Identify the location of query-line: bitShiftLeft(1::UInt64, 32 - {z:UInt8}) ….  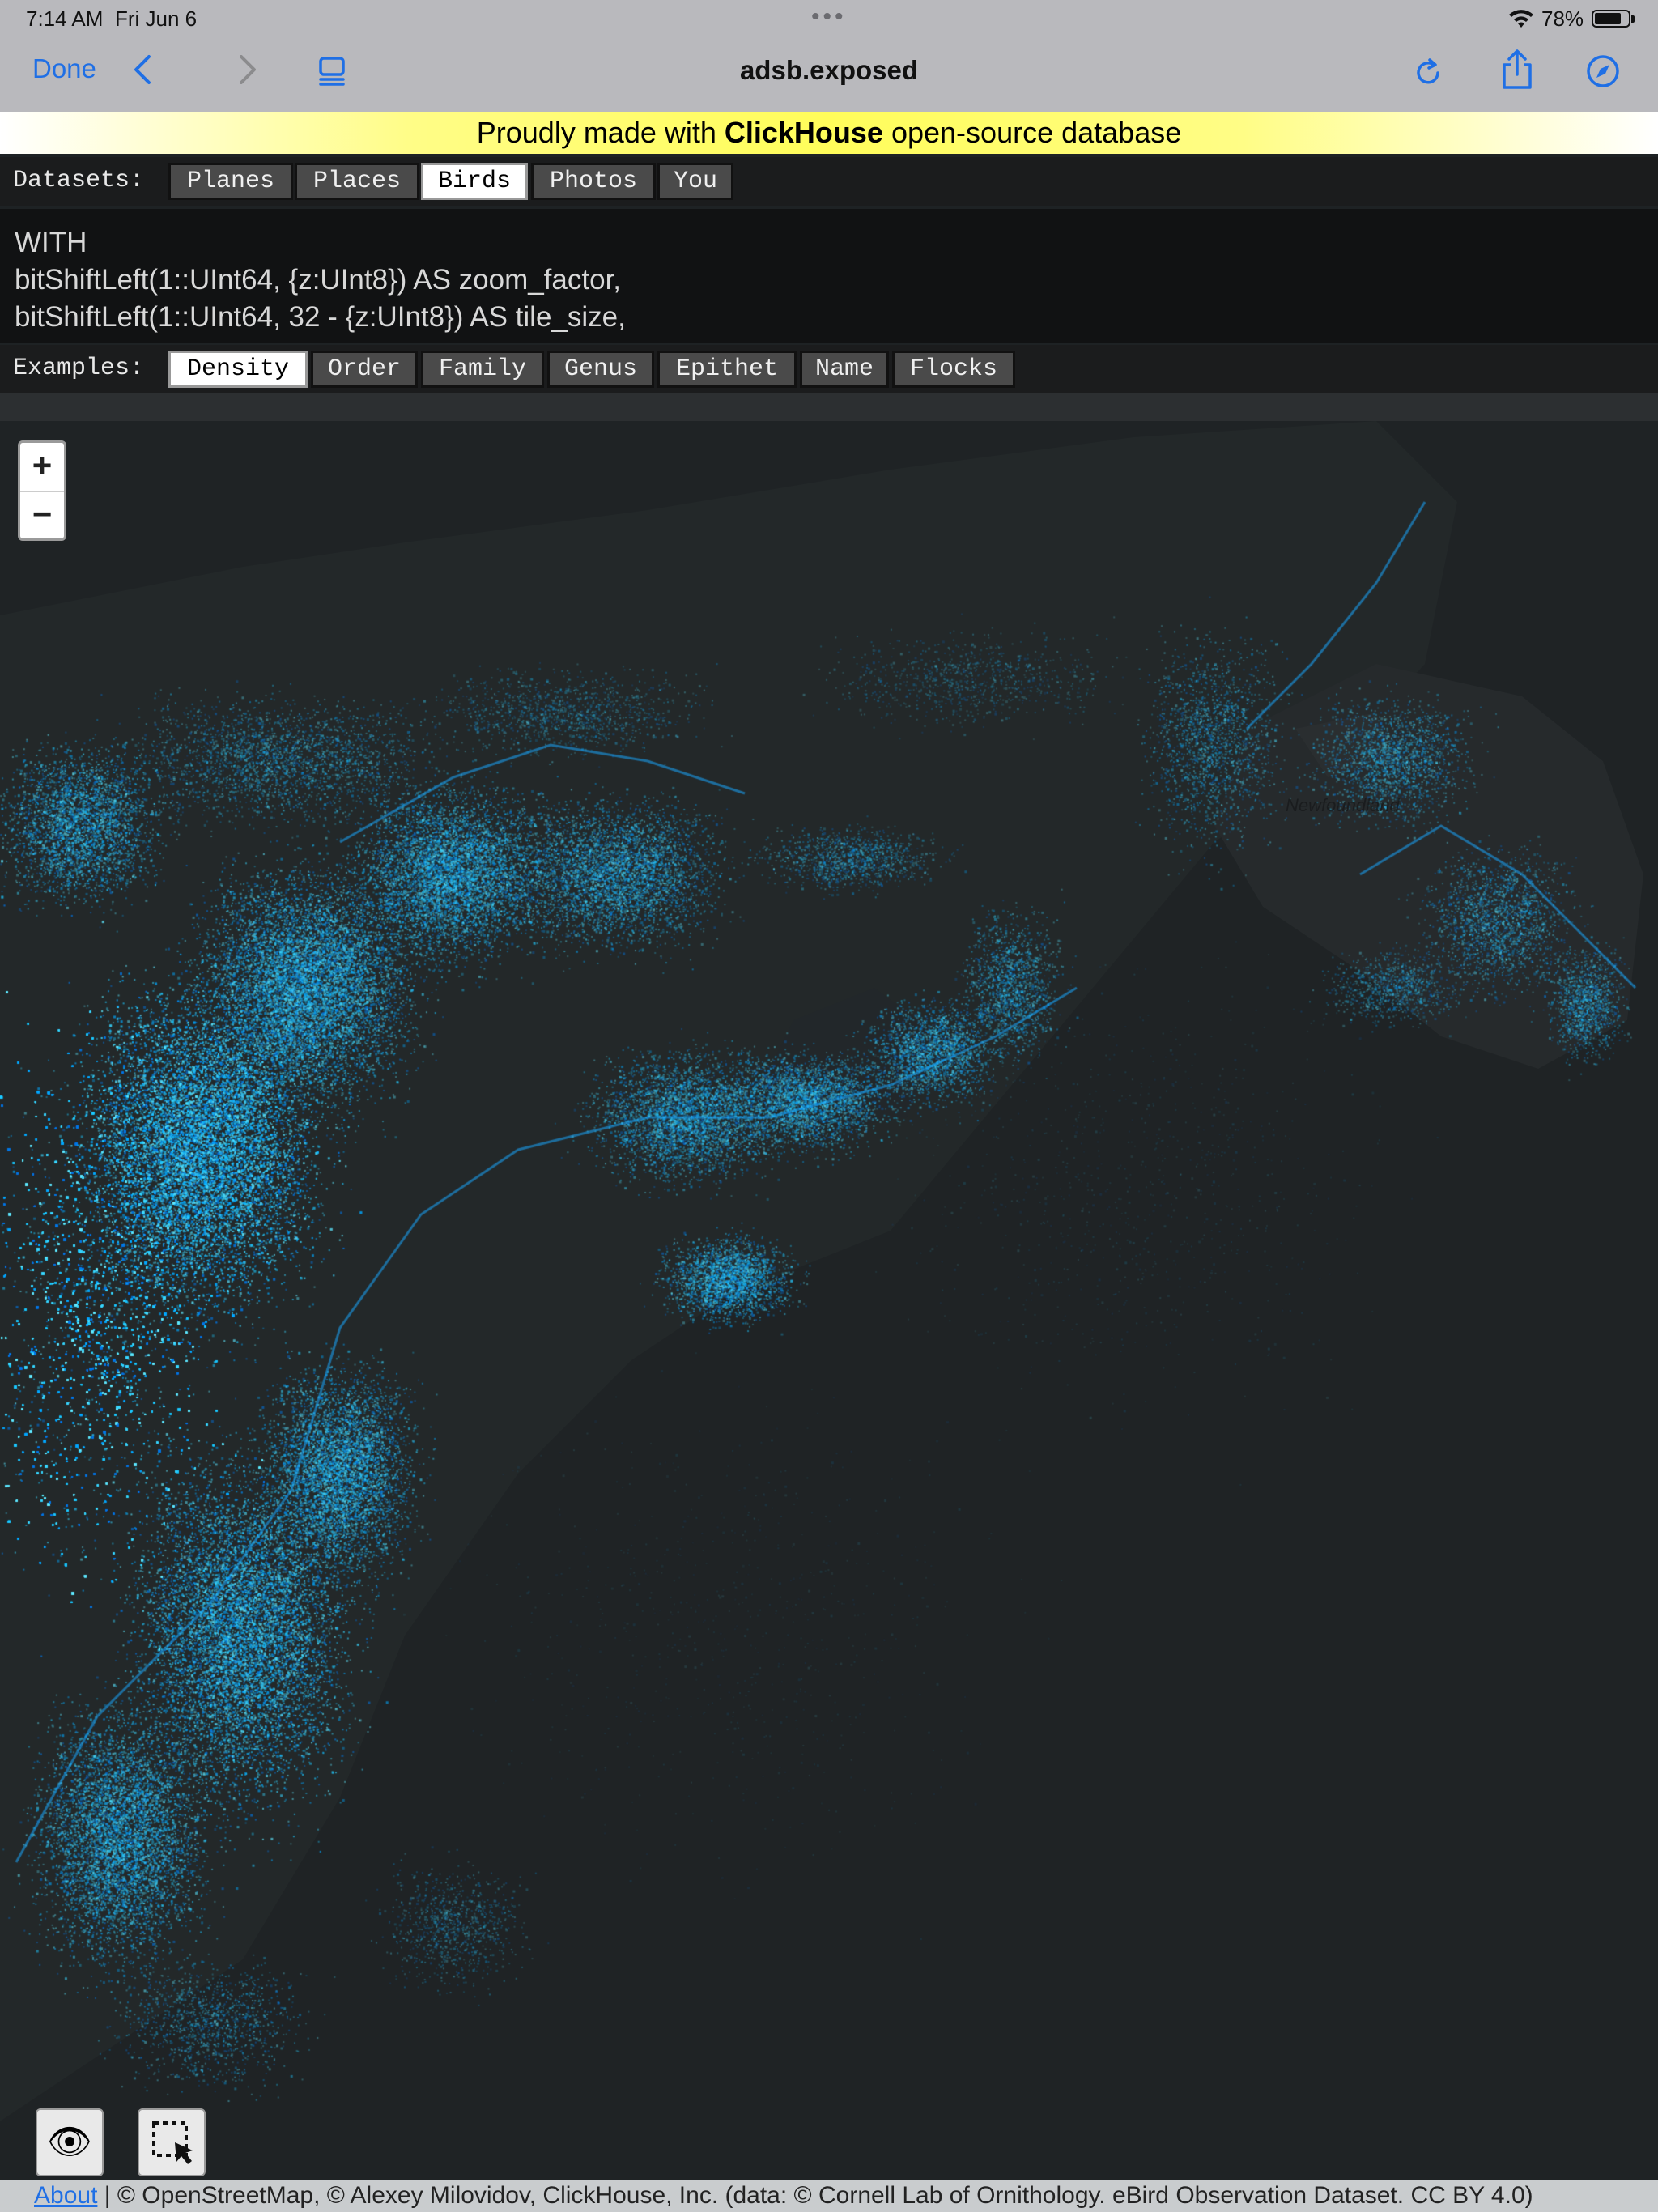
(320, 317).